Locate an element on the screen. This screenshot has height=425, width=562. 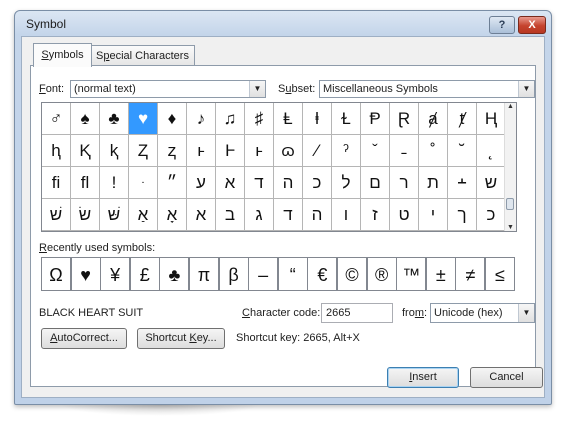
symbol-cell: י is located at coordinates (433, 215).